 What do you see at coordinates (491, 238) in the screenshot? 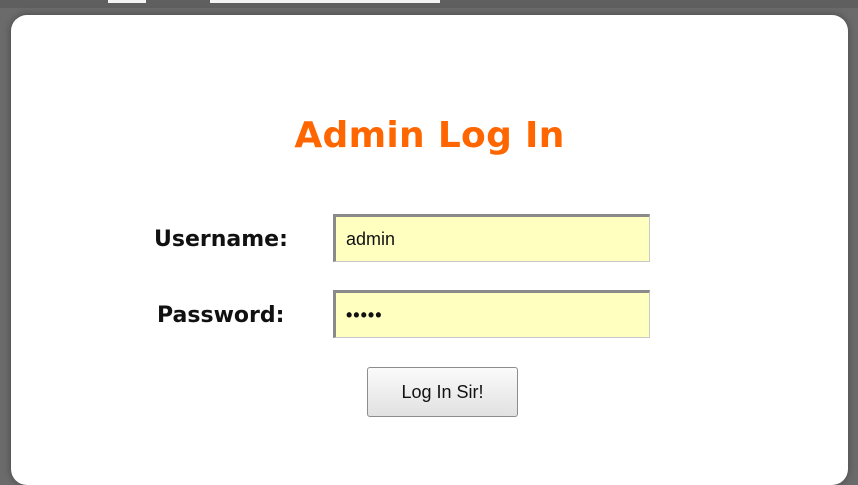
I see `username-input` at bounding box center [491, 238].